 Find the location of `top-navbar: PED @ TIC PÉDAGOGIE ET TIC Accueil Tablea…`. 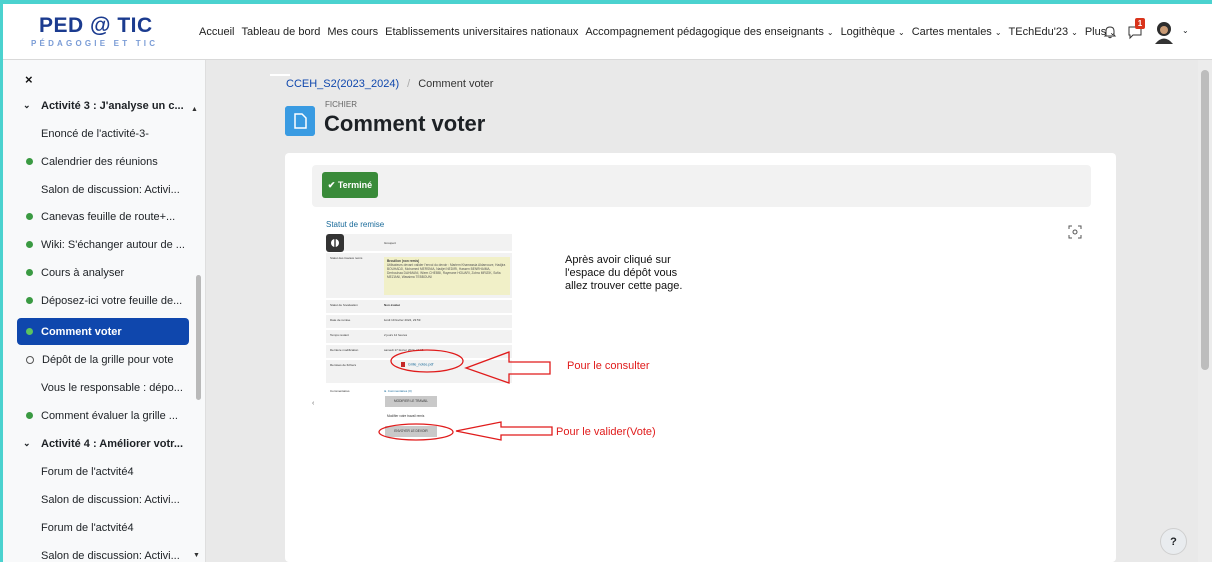

top-navbar: PED @ TIC PÉDAGOGIE ET TIC Accueil Tablea… is located at coordinates (607, 32).